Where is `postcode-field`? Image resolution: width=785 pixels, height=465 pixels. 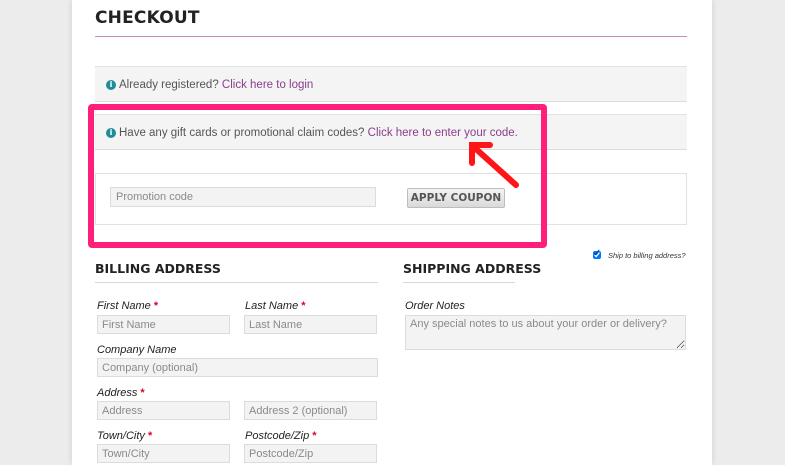 postcode-field is located at coordinates (310, 453).